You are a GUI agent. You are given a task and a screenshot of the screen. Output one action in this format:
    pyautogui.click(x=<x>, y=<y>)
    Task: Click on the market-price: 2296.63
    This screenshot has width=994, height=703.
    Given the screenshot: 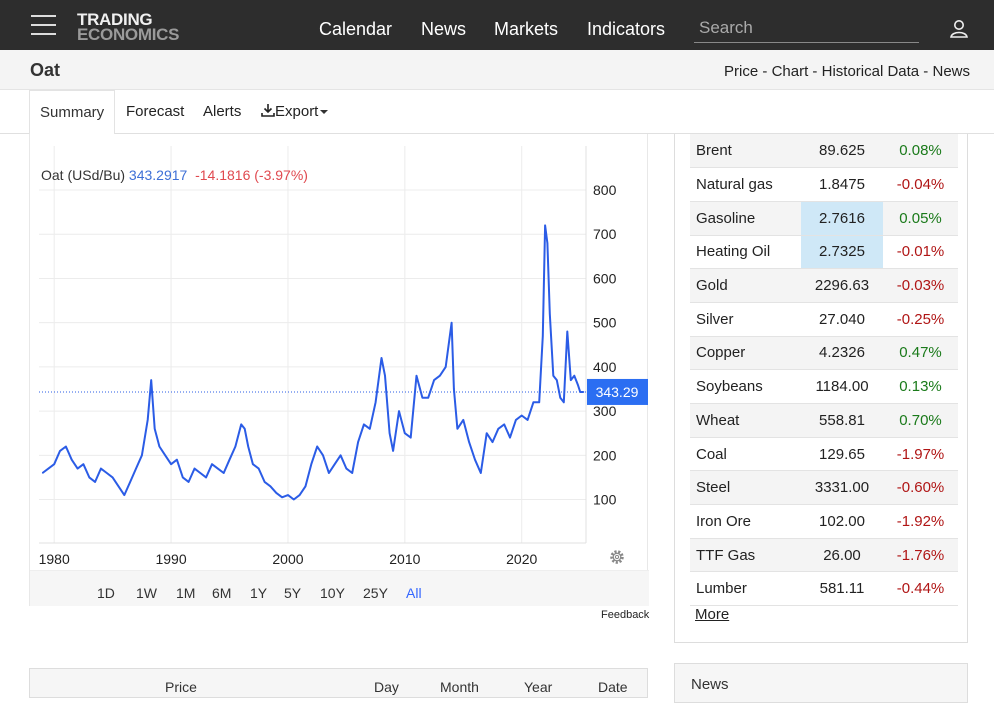 What is the action you would take?
    pyautogui.click(x=842, y=285)
    